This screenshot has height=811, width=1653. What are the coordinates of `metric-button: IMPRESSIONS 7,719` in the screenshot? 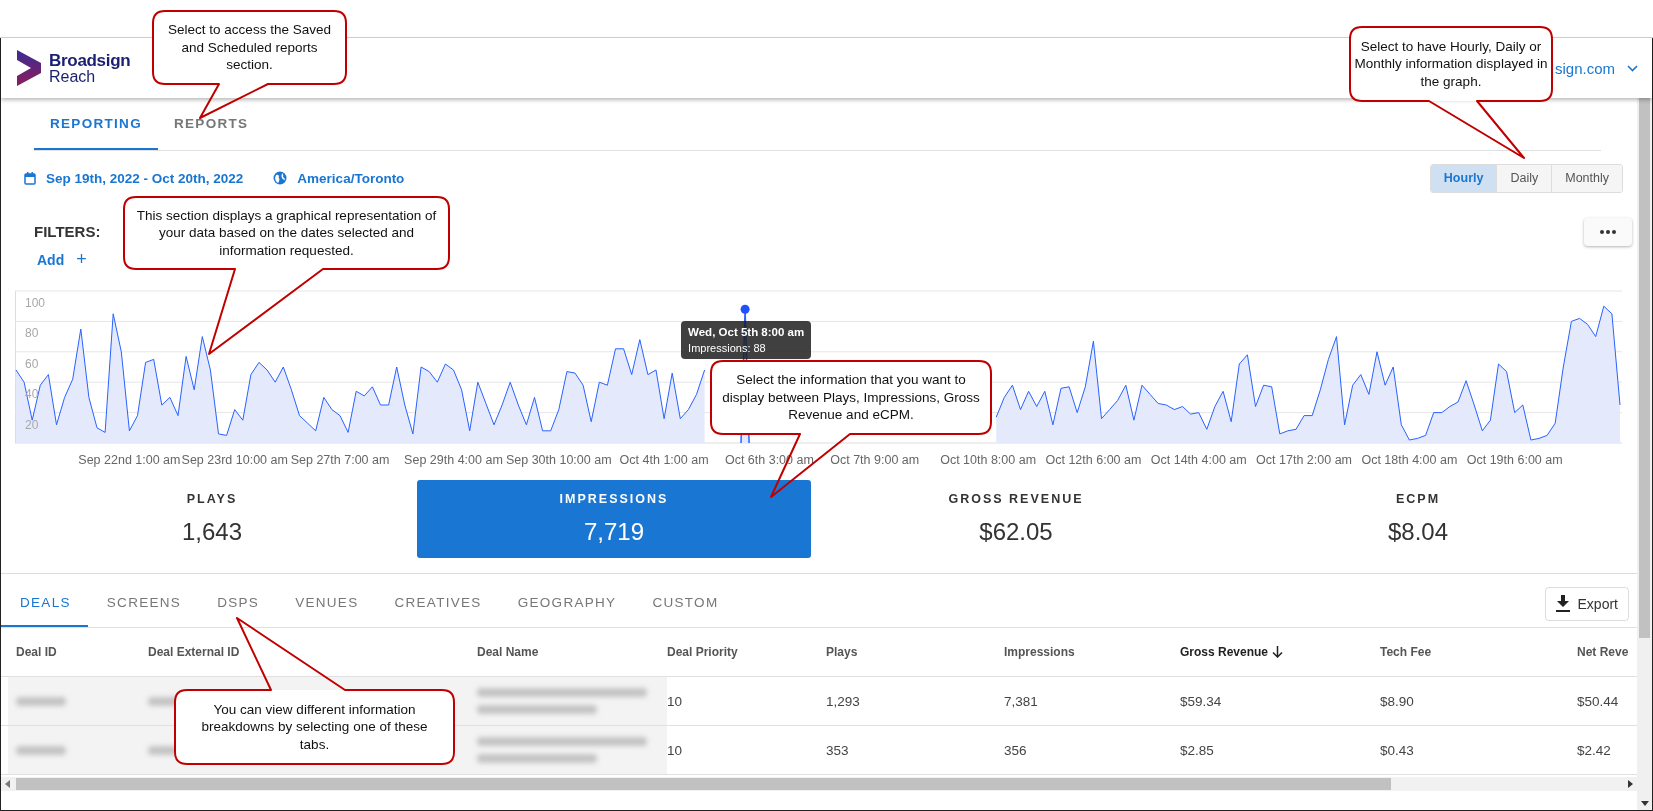 It's located at (614, 519).